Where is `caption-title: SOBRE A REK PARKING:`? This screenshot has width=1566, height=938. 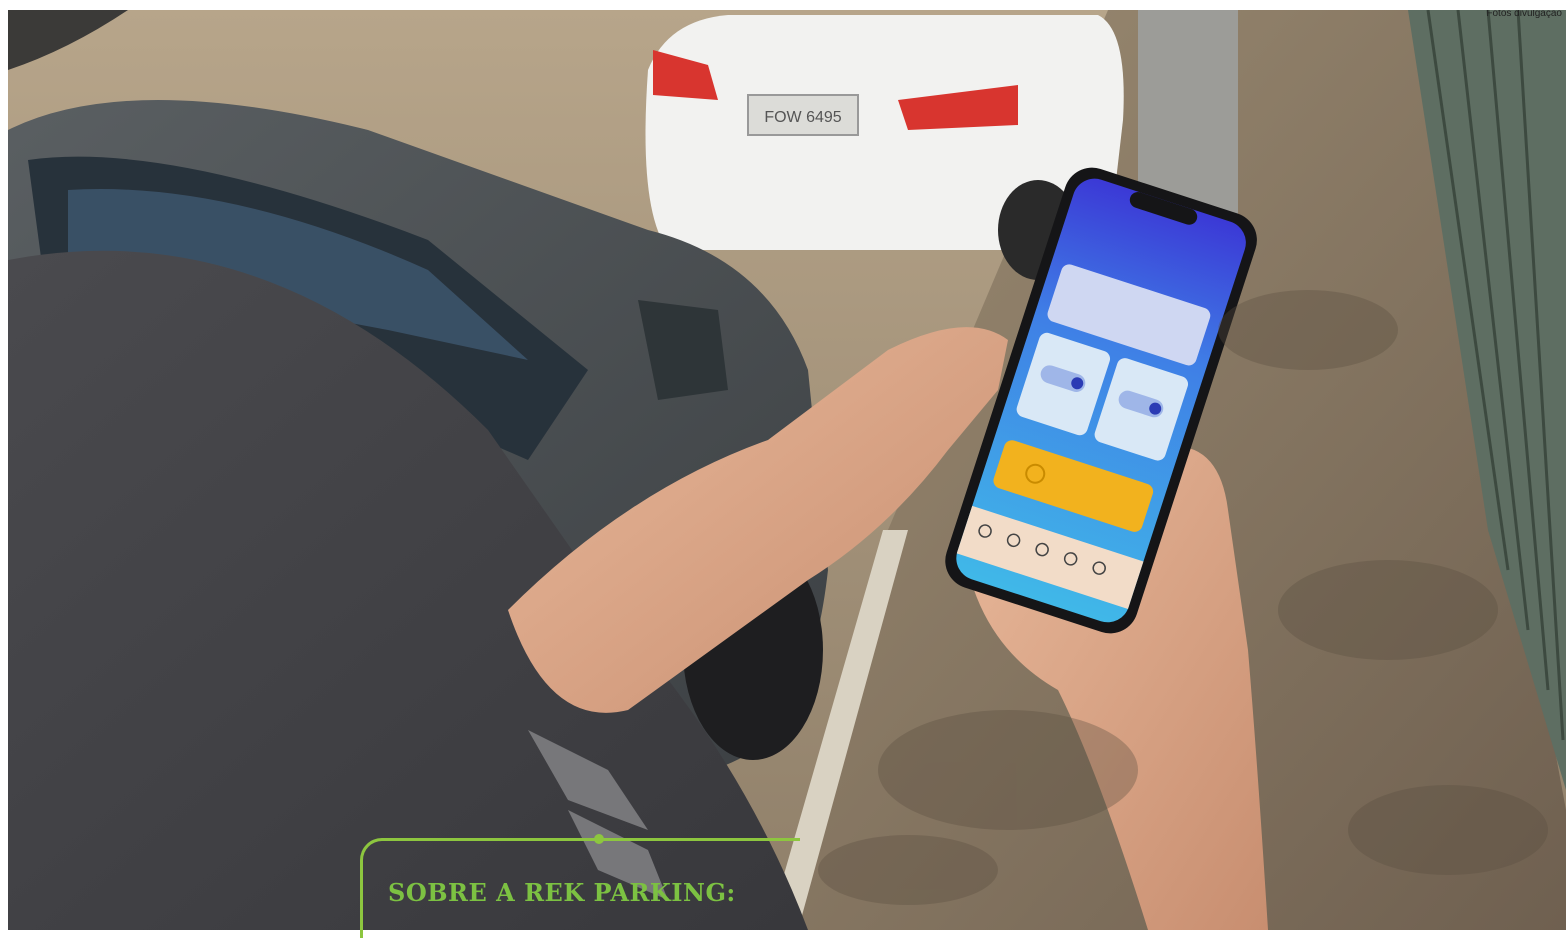 caption-title: SOBRE A REK PARKING: is located at coordinates (562, 892).